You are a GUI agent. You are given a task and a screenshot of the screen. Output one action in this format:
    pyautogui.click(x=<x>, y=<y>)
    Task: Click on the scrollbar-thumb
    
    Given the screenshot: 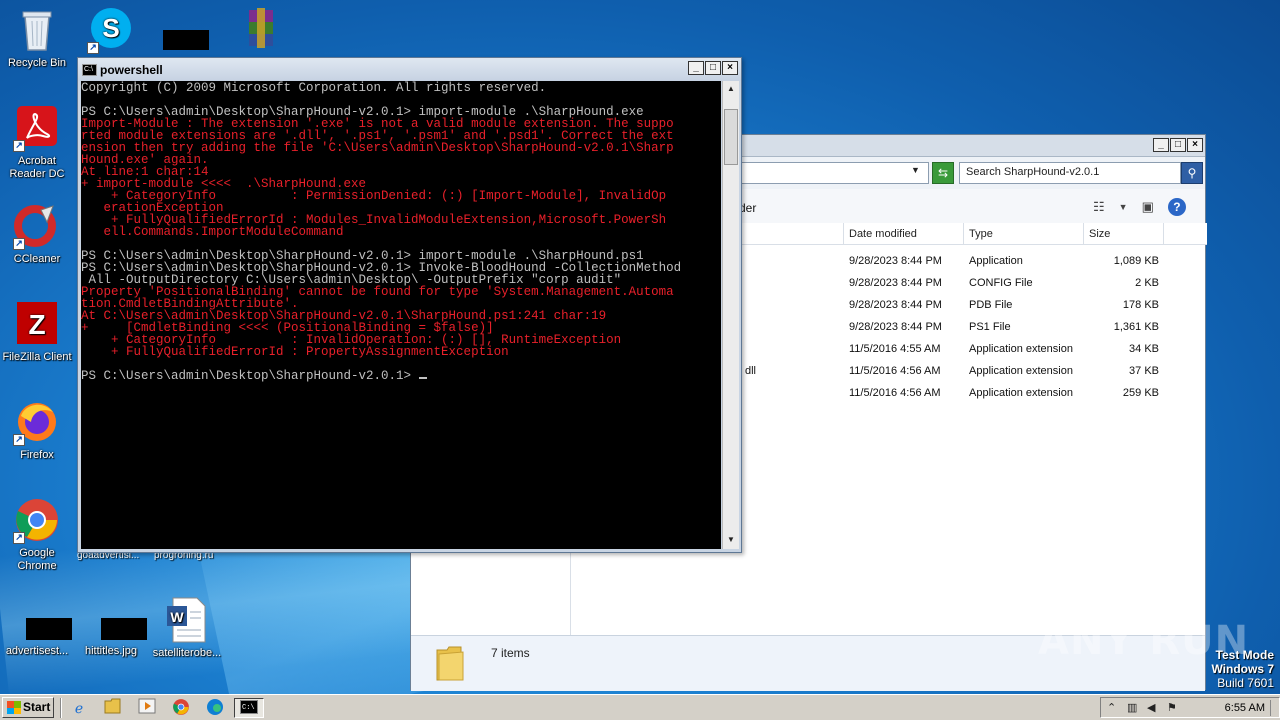 What is the action you would take?
    pyautogui.click(x=731, y=137)
    